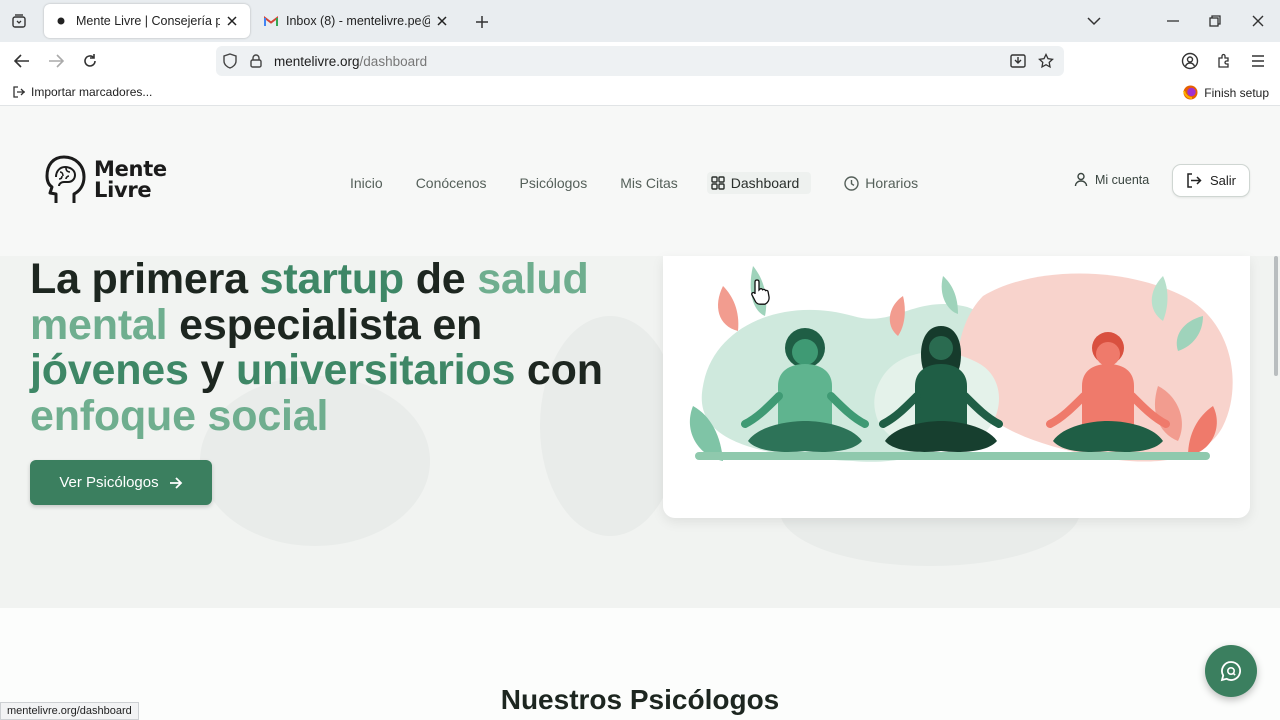  I want to click on browser-tab-mentelivre: Mente Livre | Consejería psicológica, so click(147, 21).